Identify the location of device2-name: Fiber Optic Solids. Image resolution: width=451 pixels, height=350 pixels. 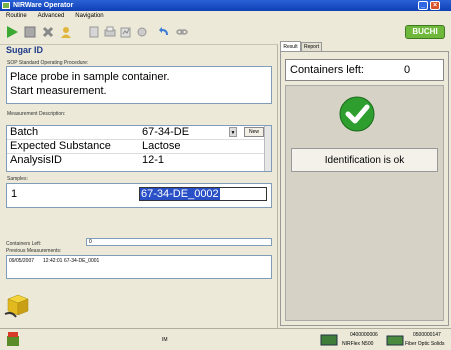
(425, 344).